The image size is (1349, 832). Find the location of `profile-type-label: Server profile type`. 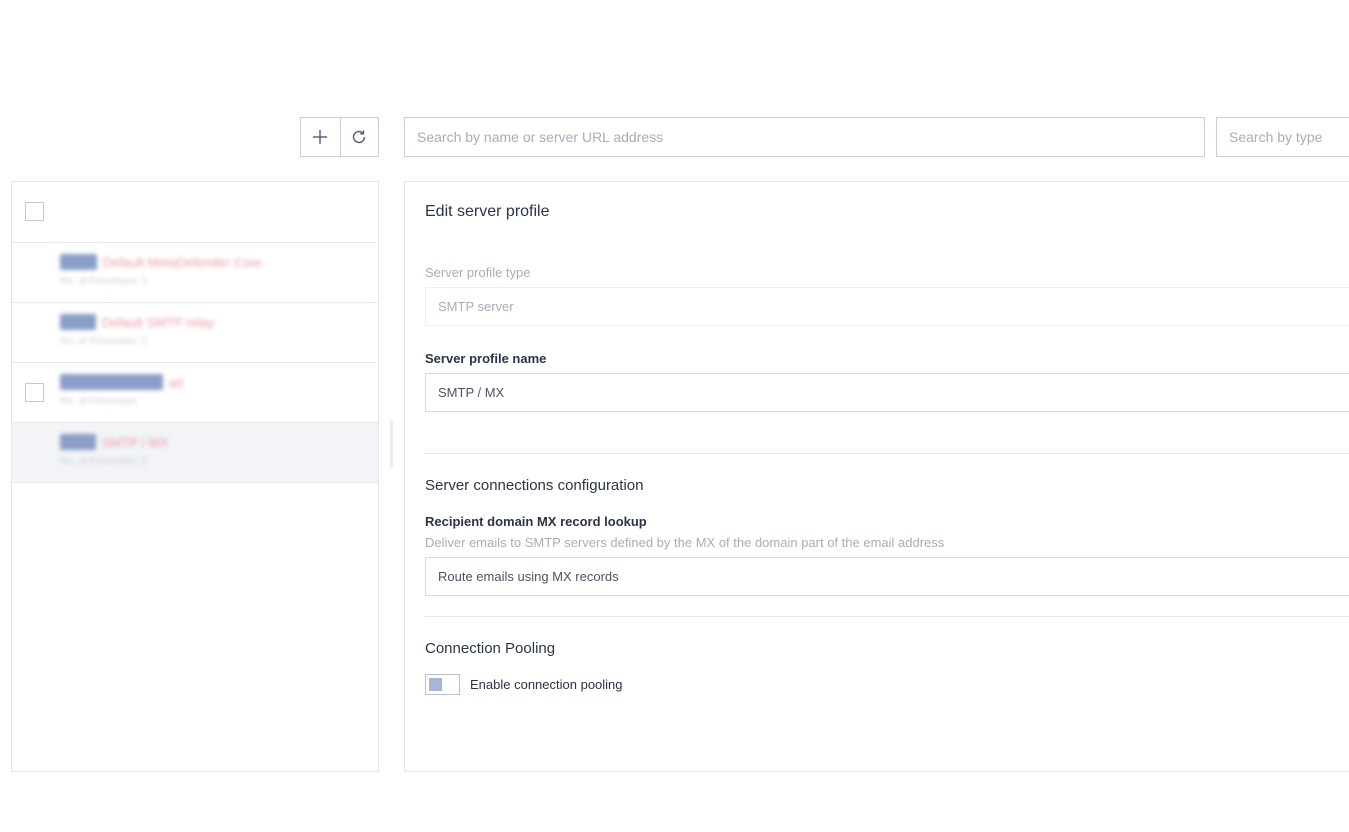

profile-type-label: Server profile type is located at coordinates (478, 272).